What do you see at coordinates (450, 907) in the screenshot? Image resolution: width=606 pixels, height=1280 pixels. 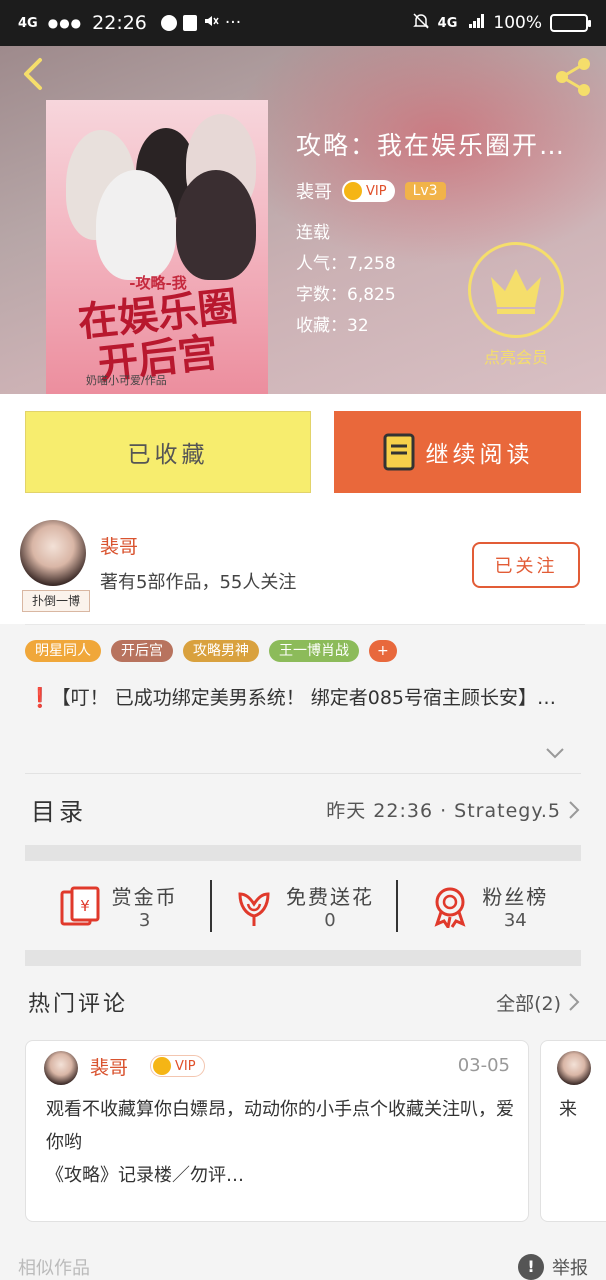 I see `medal-icon` at bounding box center [450, 907].